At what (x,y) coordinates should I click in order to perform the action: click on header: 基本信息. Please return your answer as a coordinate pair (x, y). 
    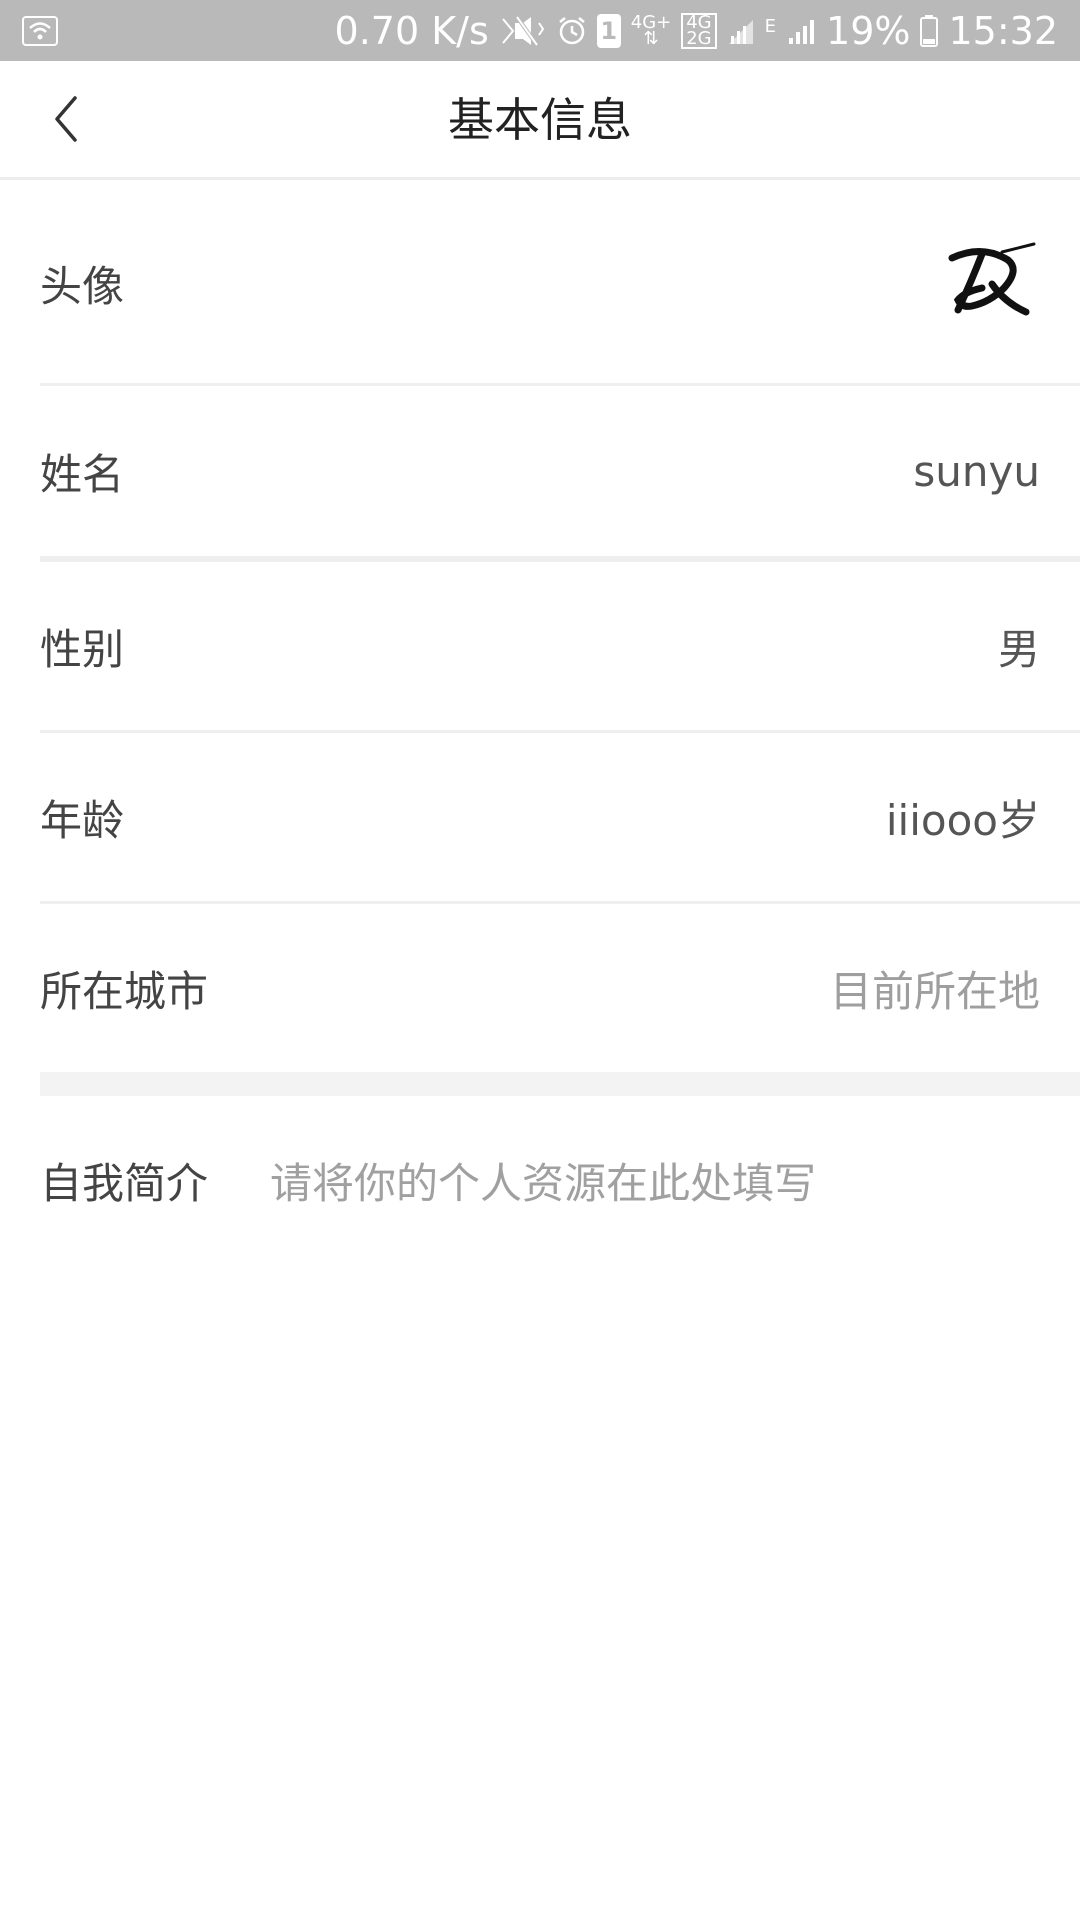
    Looking at the image, I should click on (540, 120).